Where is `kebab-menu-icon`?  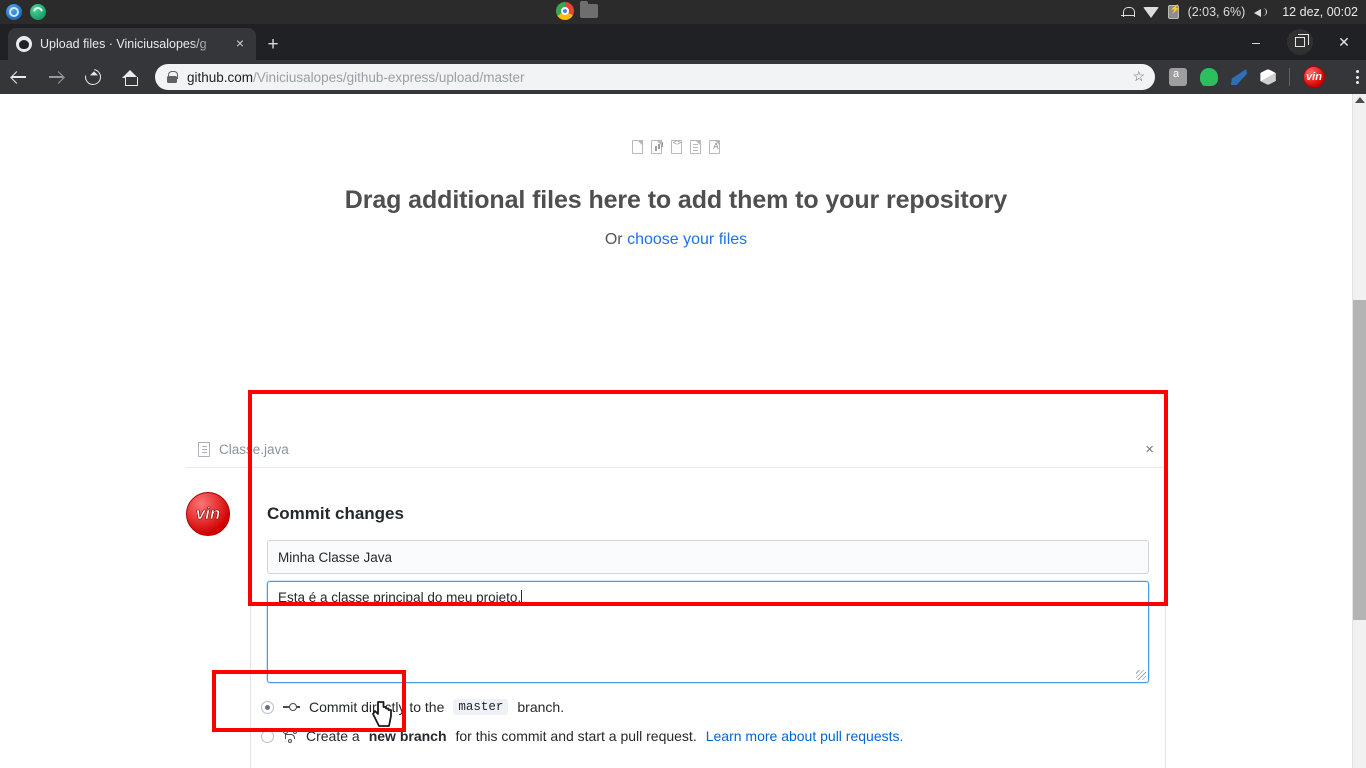
kebab-menu-icon is located at coordinates (1357, 77).